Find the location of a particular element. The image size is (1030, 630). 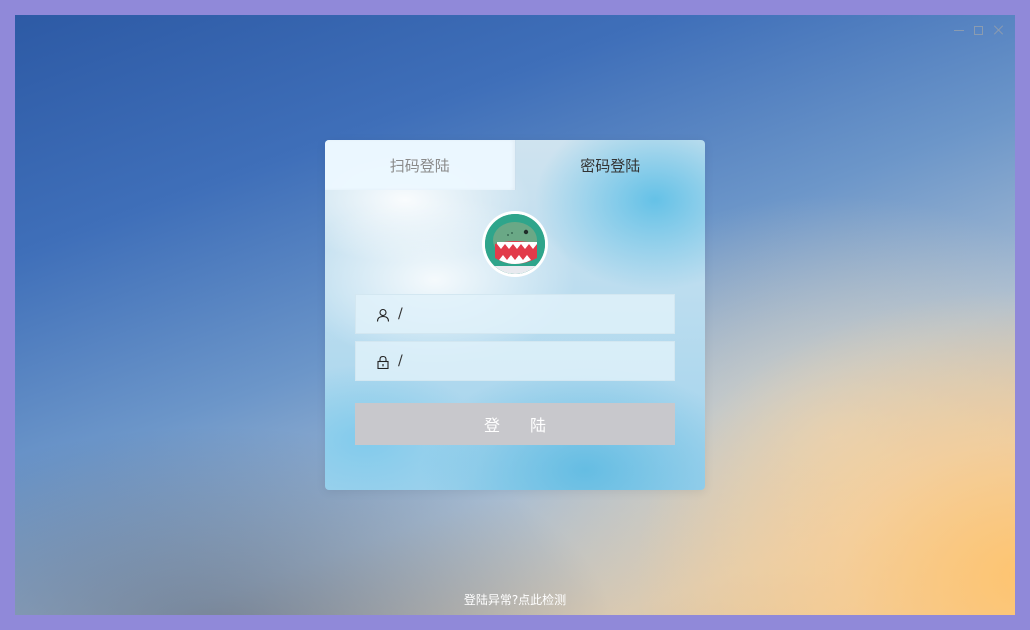

username-input is located at coordinates (538, 314).